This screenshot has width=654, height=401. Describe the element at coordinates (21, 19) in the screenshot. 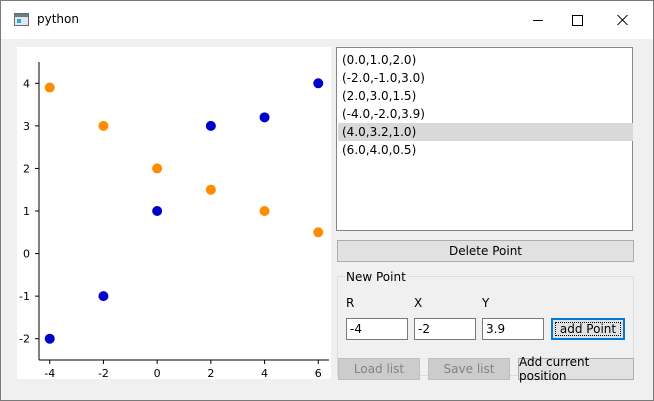

I see `app-window-icon` at that location.